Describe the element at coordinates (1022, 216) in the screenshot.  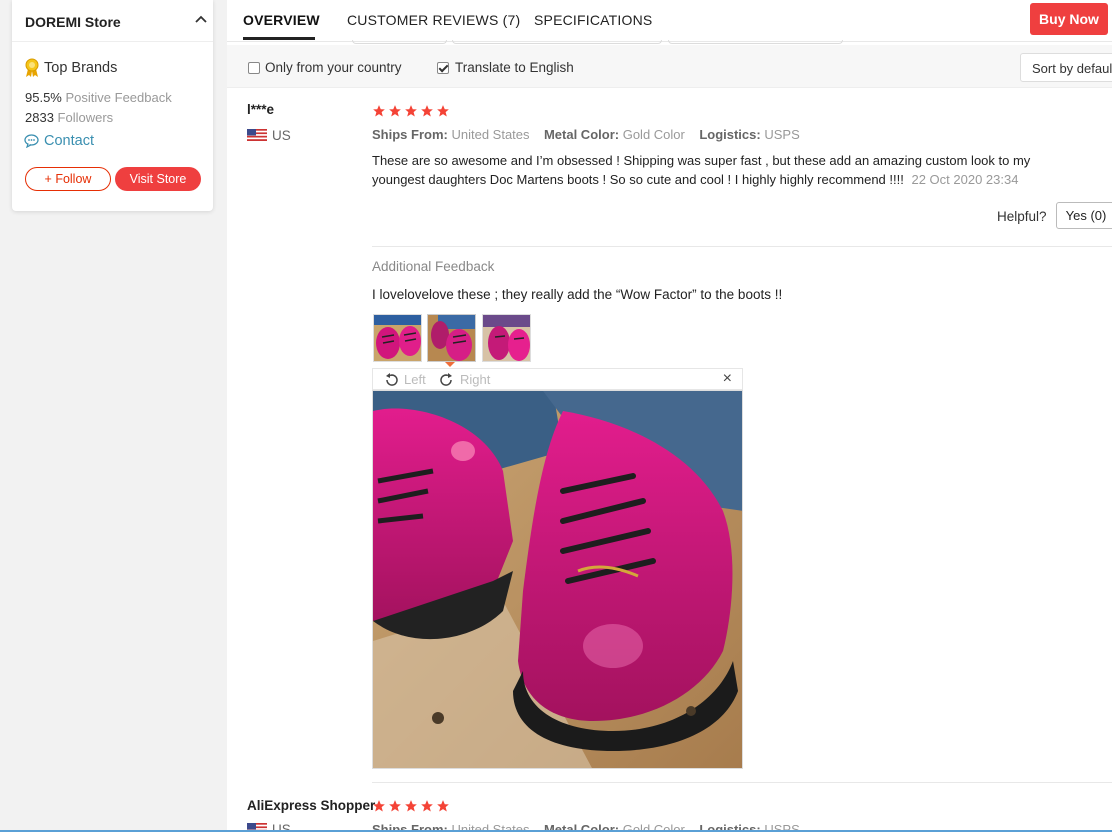
I see `helpful-label: Helpful?` at that location.